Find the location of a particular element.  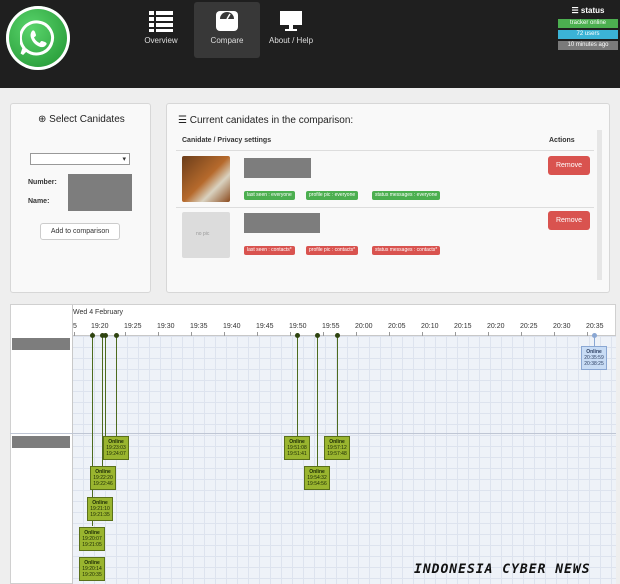

candidate-select: ▾ is located at coordinates (80, 159).